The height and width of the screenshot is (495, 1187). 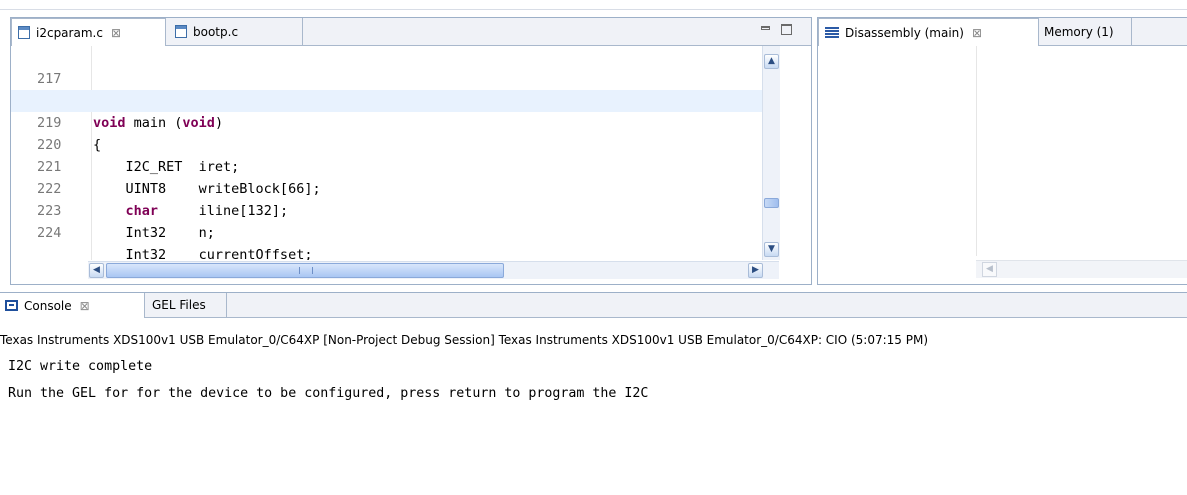 I want to click on workbench-top-rule, so click(x=593, y=9).